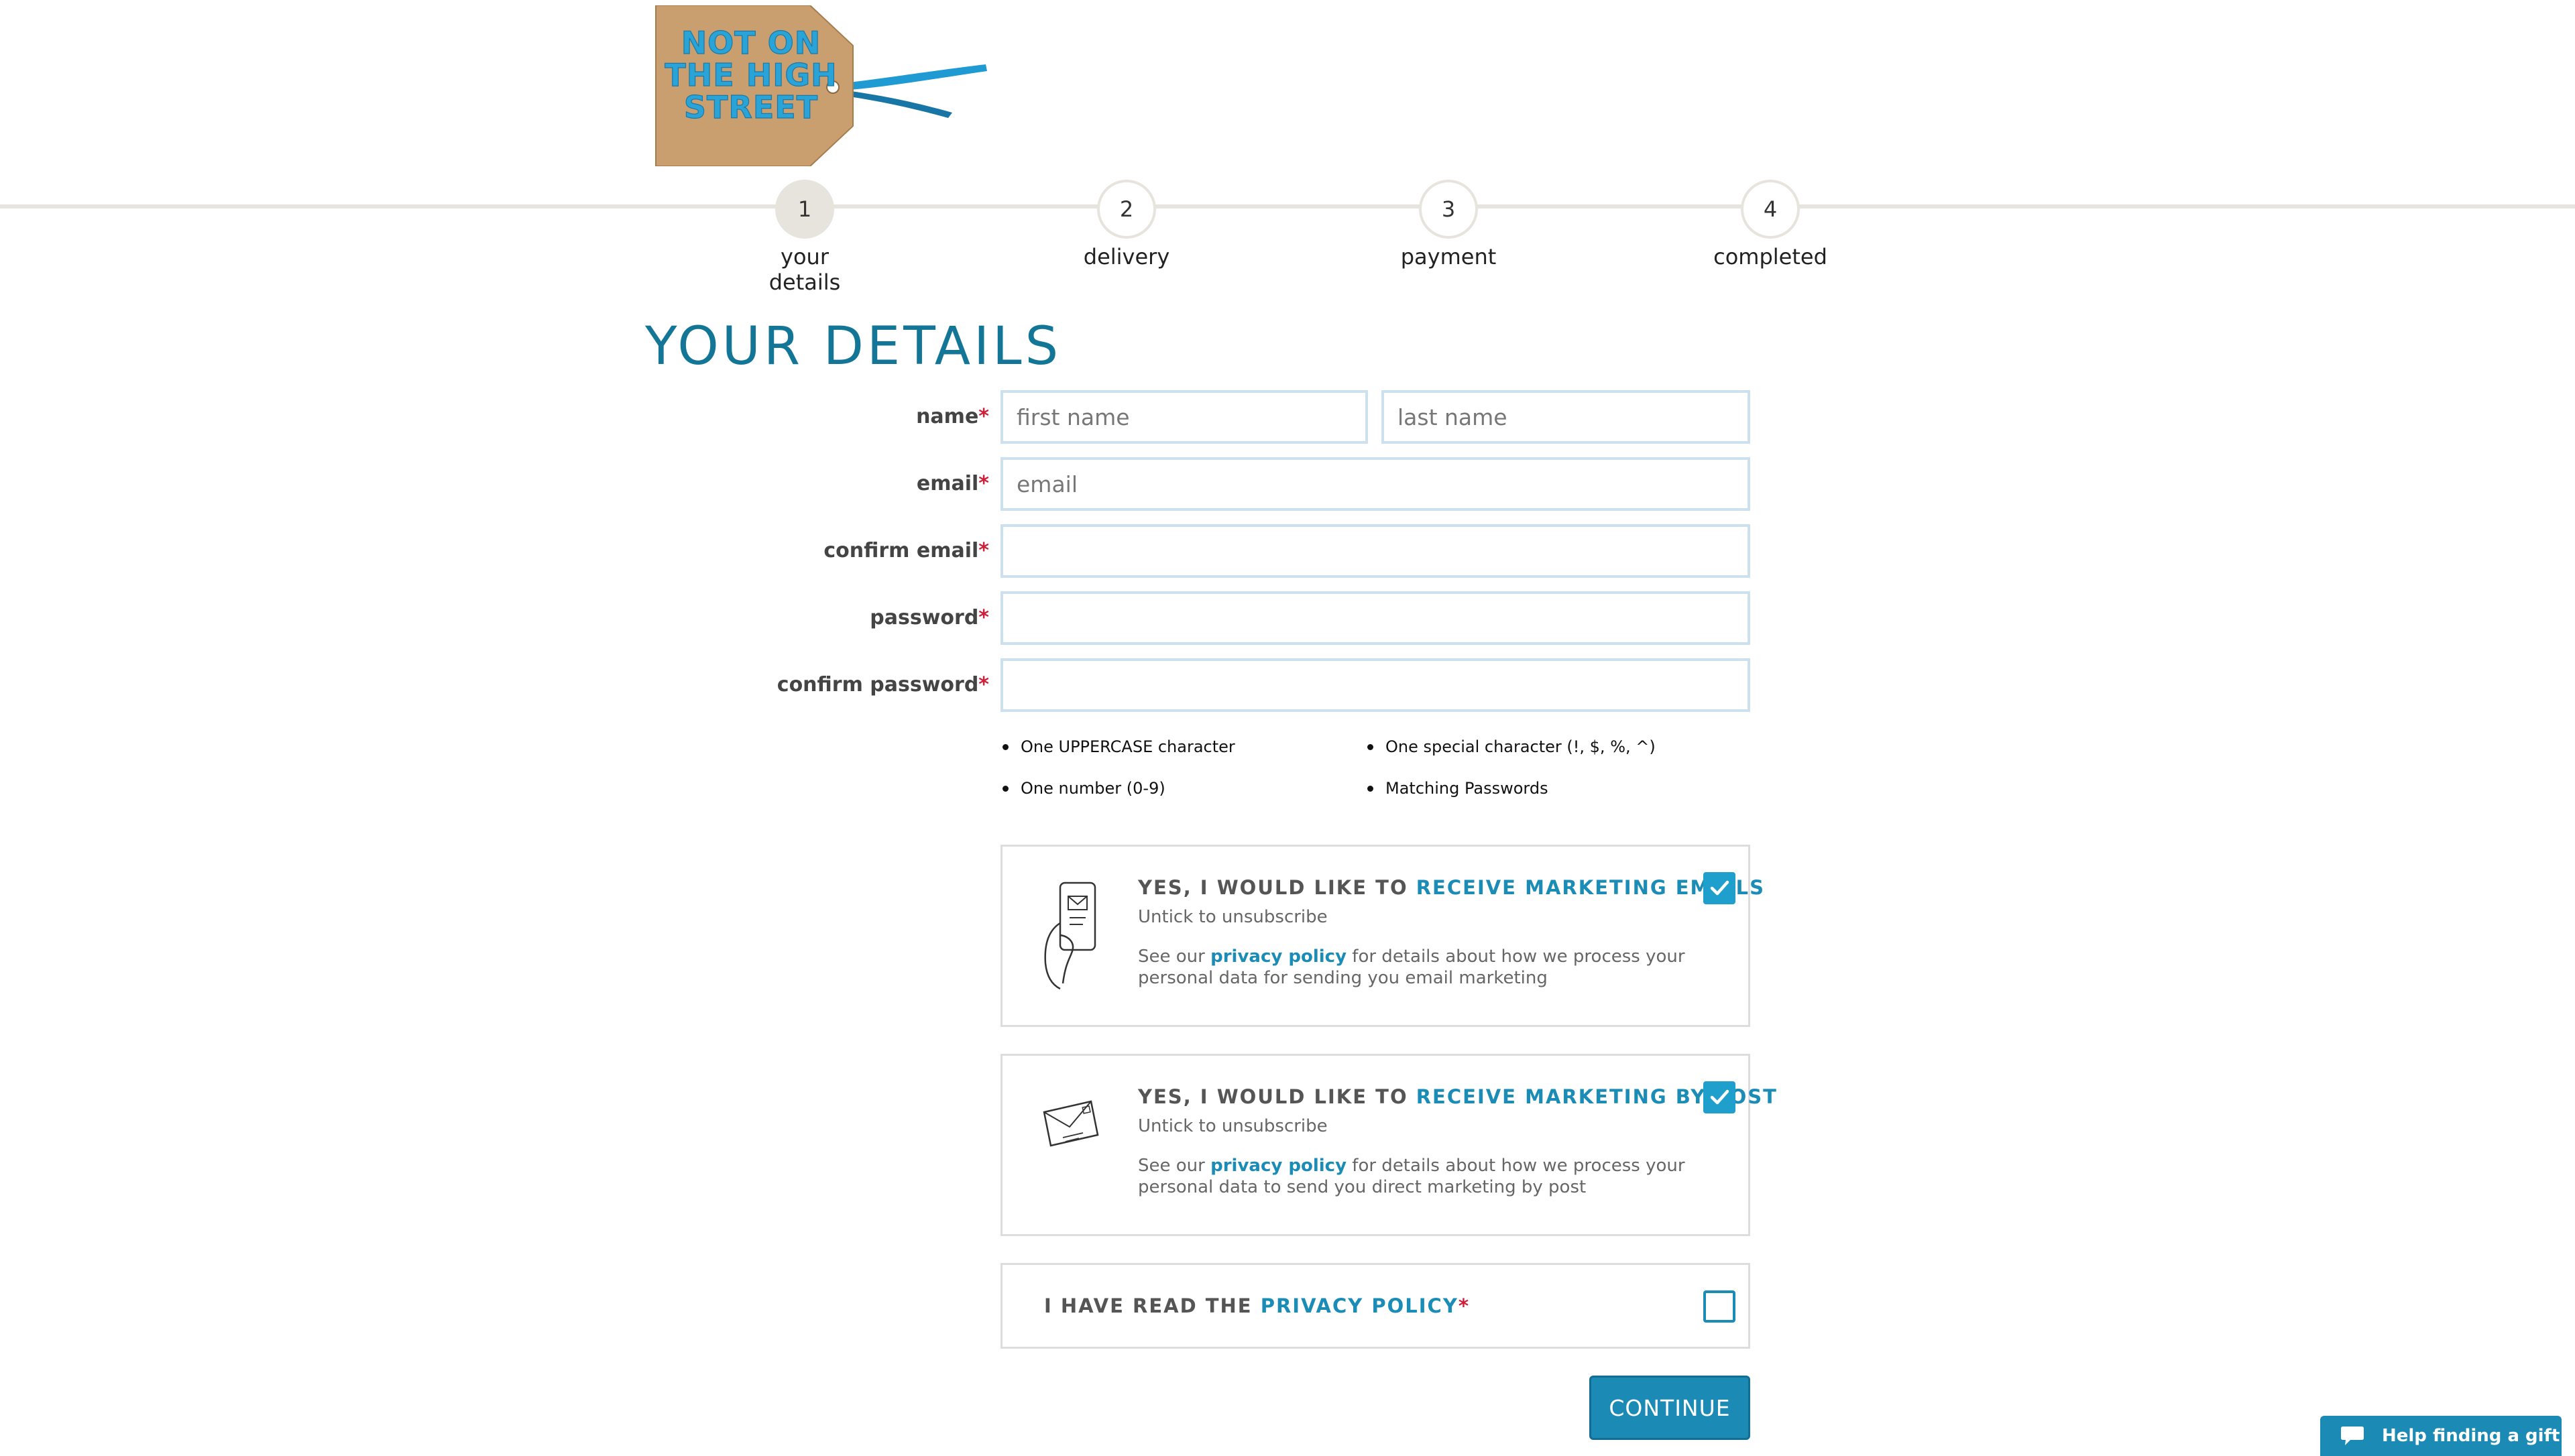  I want to click on phone-email-icon, so click(1070, 936).